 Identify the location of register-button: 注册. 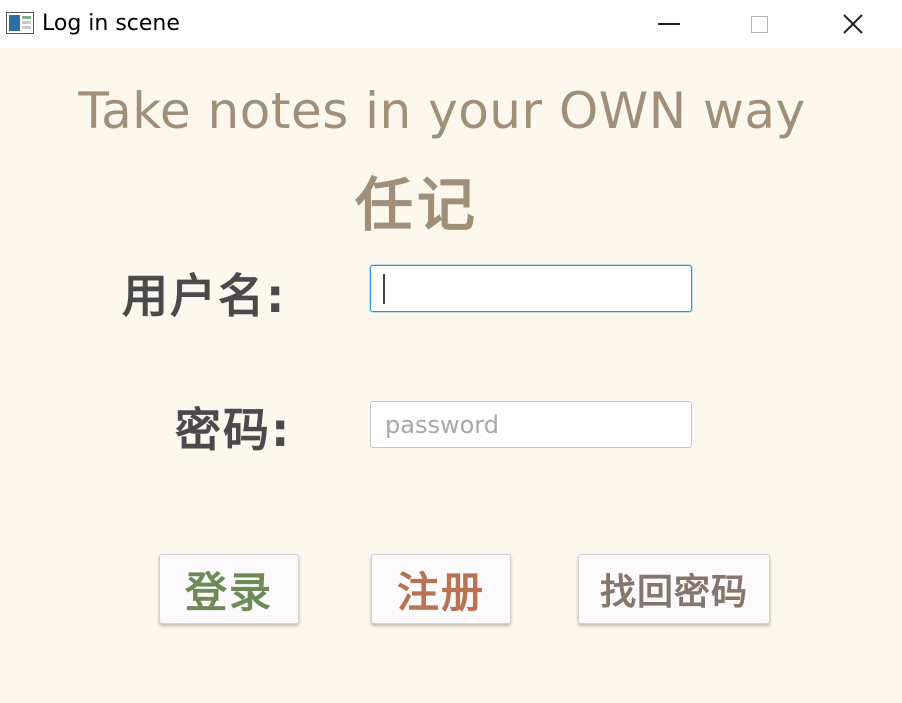
(441, 589).